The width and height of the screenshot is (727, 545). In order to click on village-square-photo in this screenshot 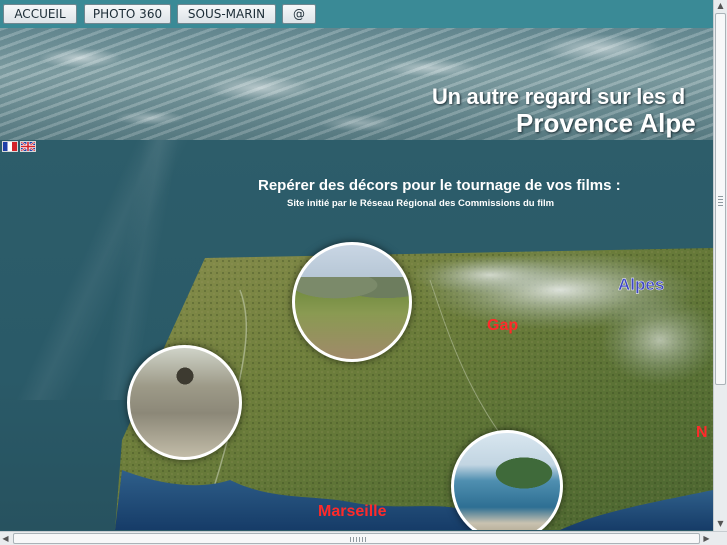, I will do `click(184, 402)`.